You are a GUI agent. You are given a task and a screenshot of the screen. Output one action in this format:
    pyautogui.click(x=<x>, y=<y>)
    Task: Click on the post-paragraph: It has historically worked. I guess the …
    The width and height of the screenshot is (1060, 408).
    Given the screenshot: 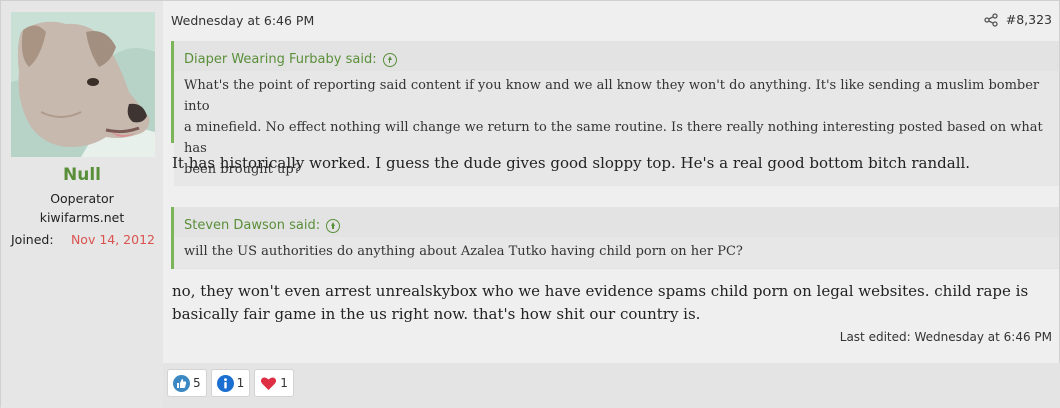 What is the action you would take?
    pyautogui.click(x=571, y=163)
    